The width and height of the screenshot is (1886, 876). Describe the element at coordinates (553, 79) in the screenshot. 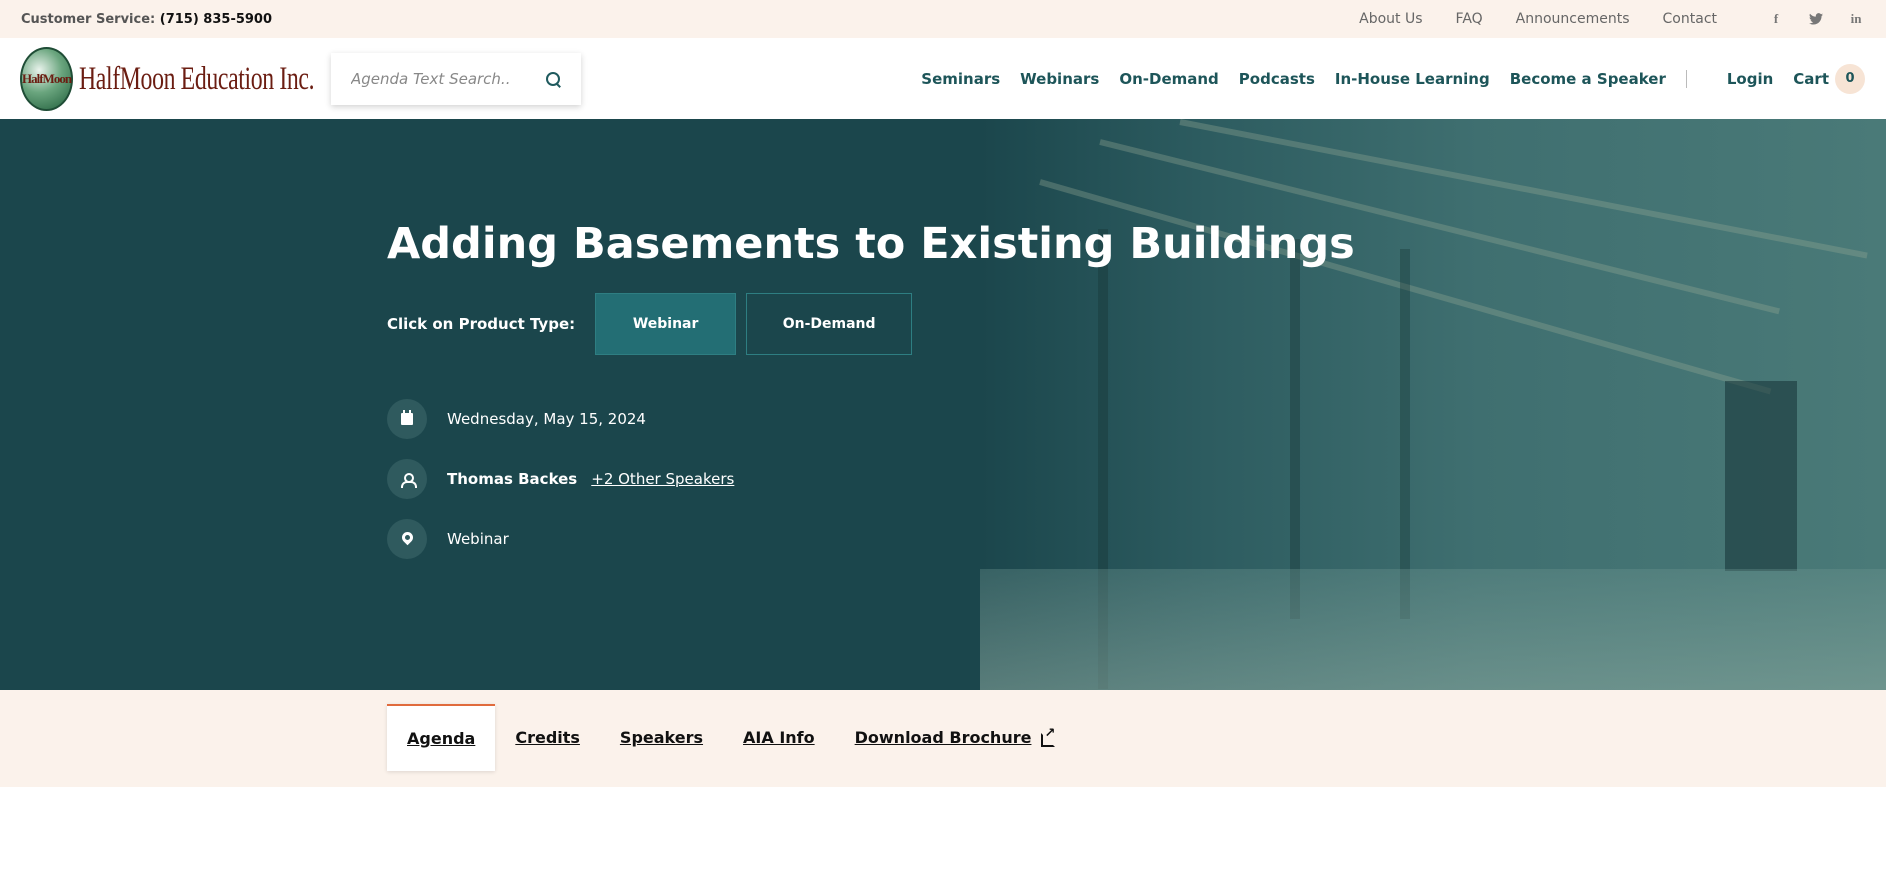

I see `search-icon` at that location.